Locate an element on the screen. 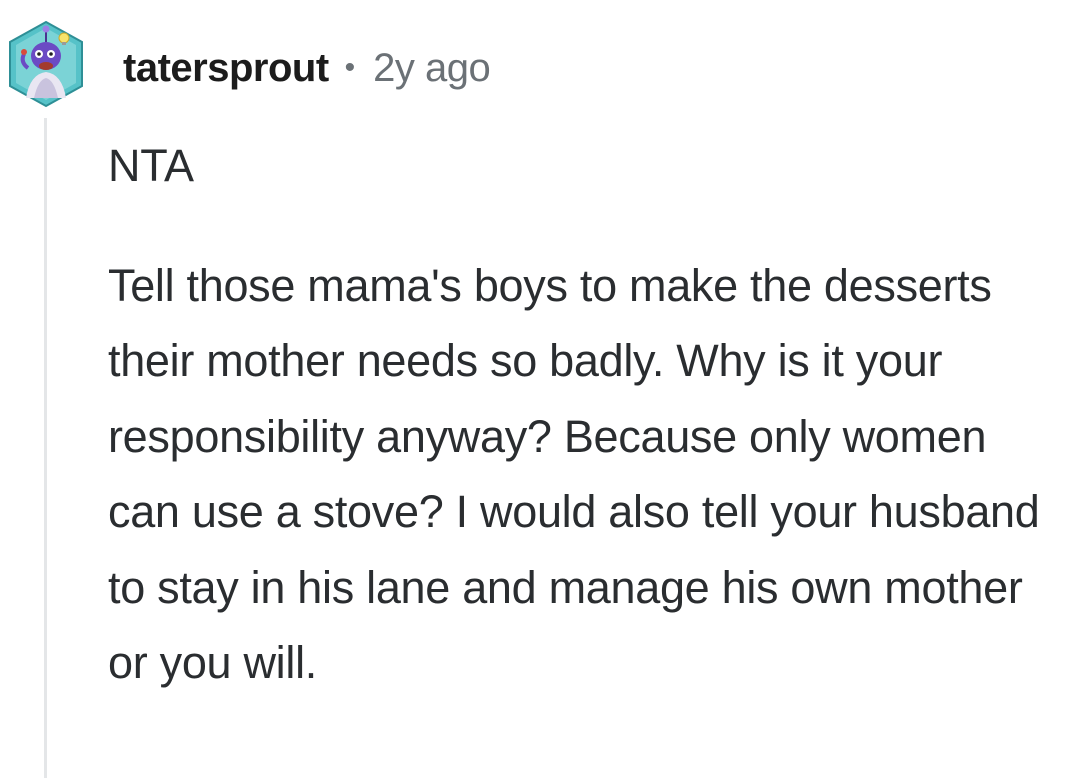 The height and width of the screenshot is (778, 1080). username-link: tatersprout is located at coordinates (226, 68).